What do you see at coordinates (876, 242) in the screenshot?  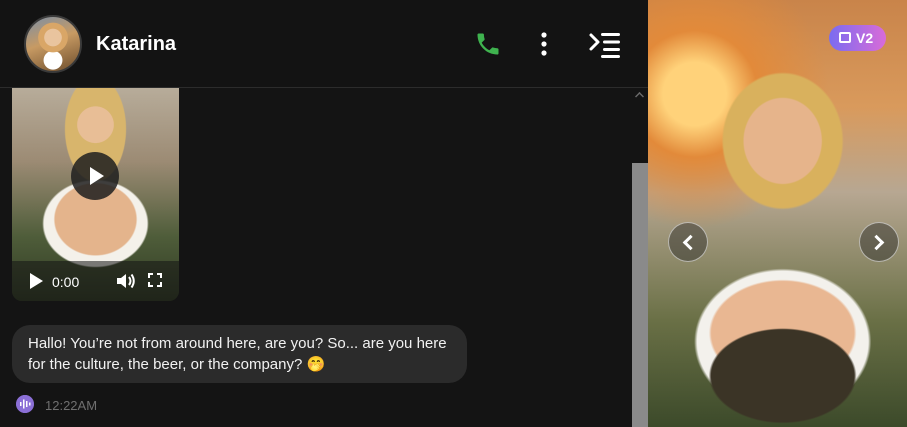 I see `chevron-right-icon` at bounding box center [876, 242].